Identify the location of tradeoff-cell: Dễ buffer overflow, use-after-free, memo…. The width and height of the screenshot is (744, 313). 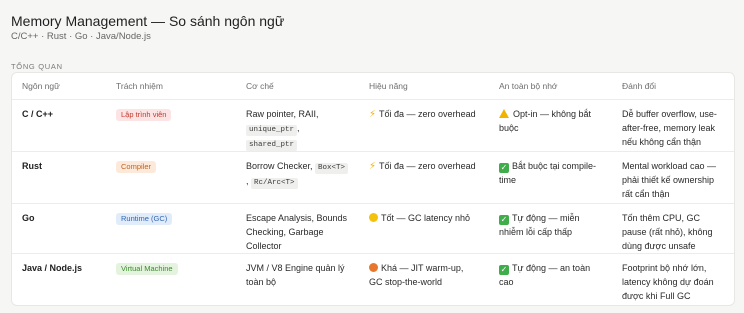
(673, 125).